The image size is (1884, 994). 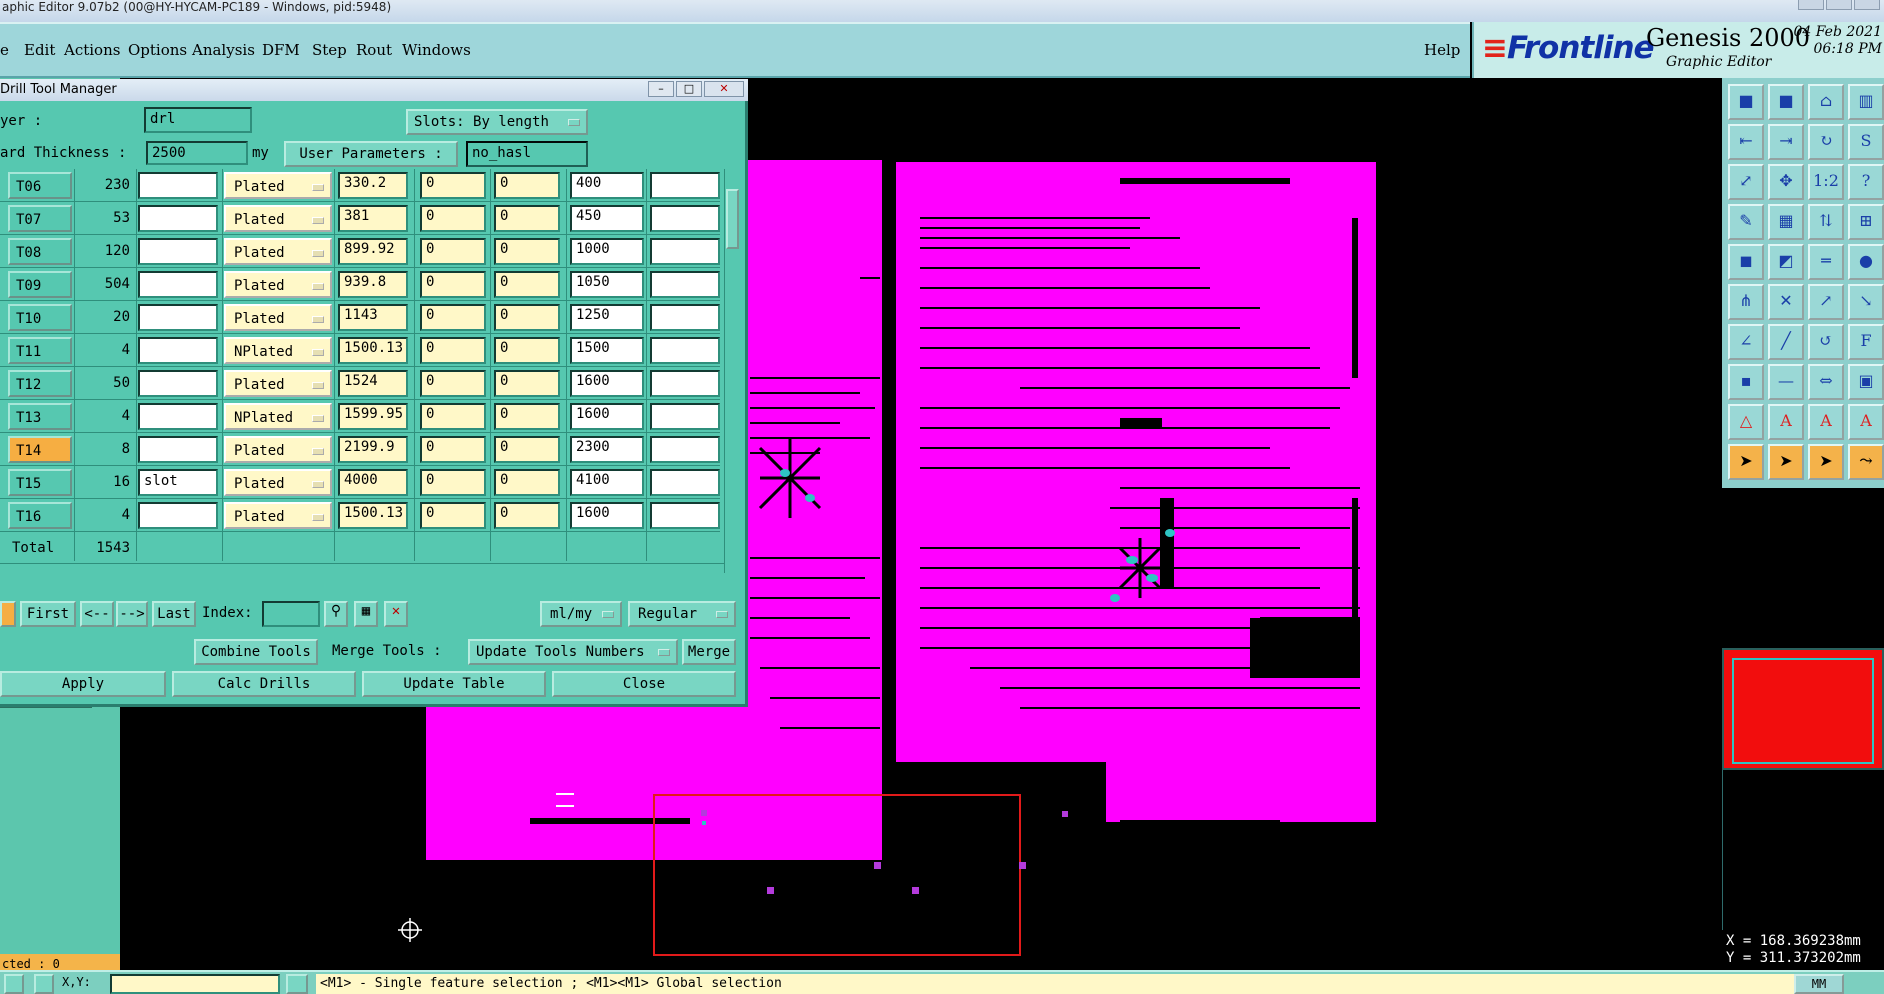 What do you see at coordinates (373, 317) in the screenshot?
I see `tool-size-field: 1143` at bounding box center [373, 317].